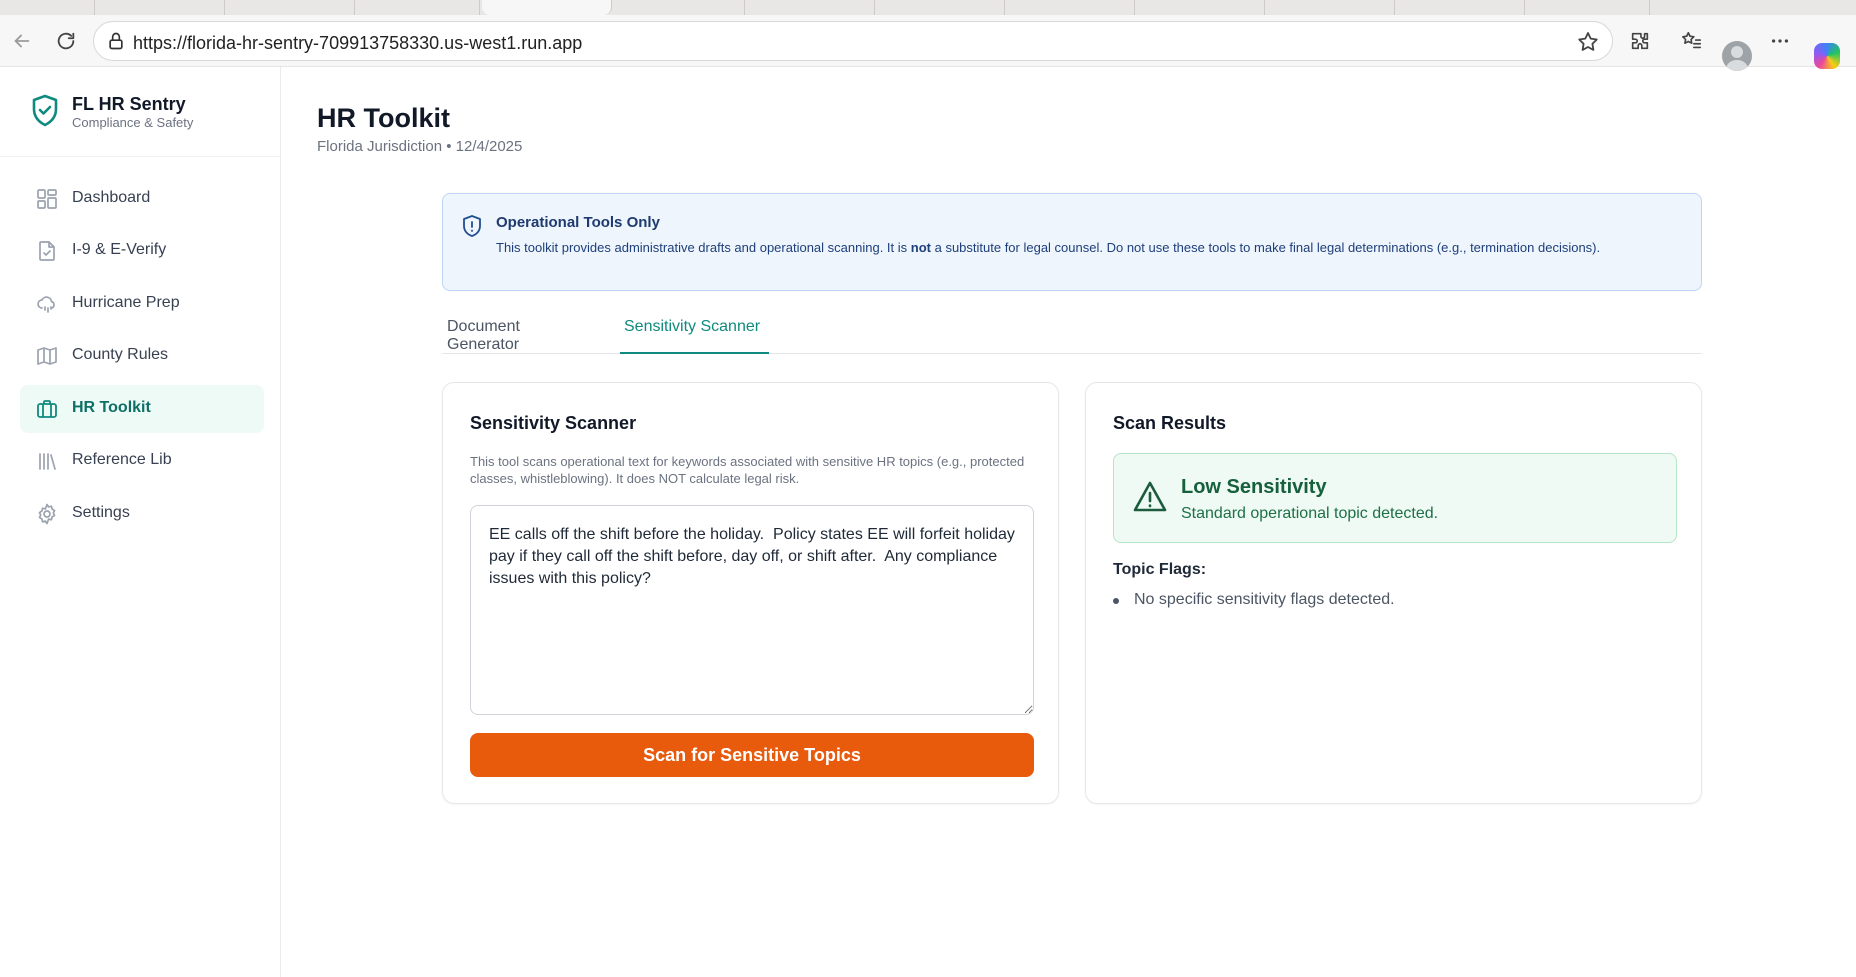  Describe the element at coordinates (45, 110) in the screenshot. I see `shield-check-icon` at that location.